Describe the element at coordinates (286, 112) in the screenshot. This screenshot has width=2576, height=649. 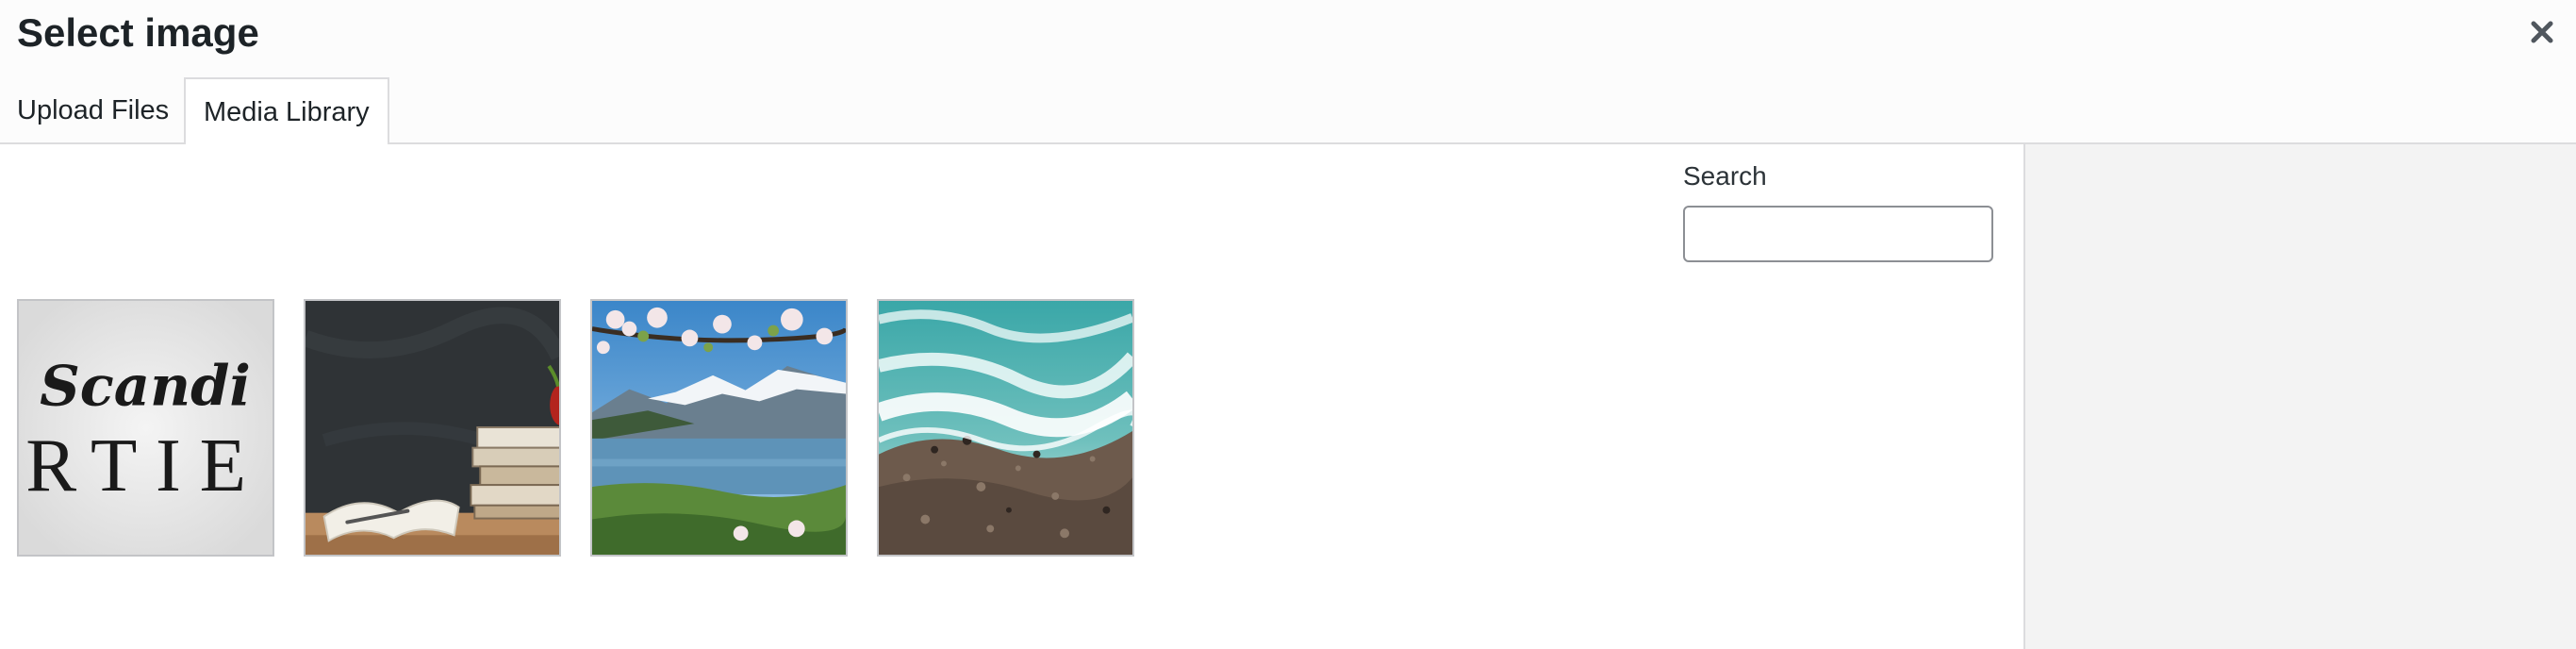
I see `tab-media-library: Media Library` at that location.